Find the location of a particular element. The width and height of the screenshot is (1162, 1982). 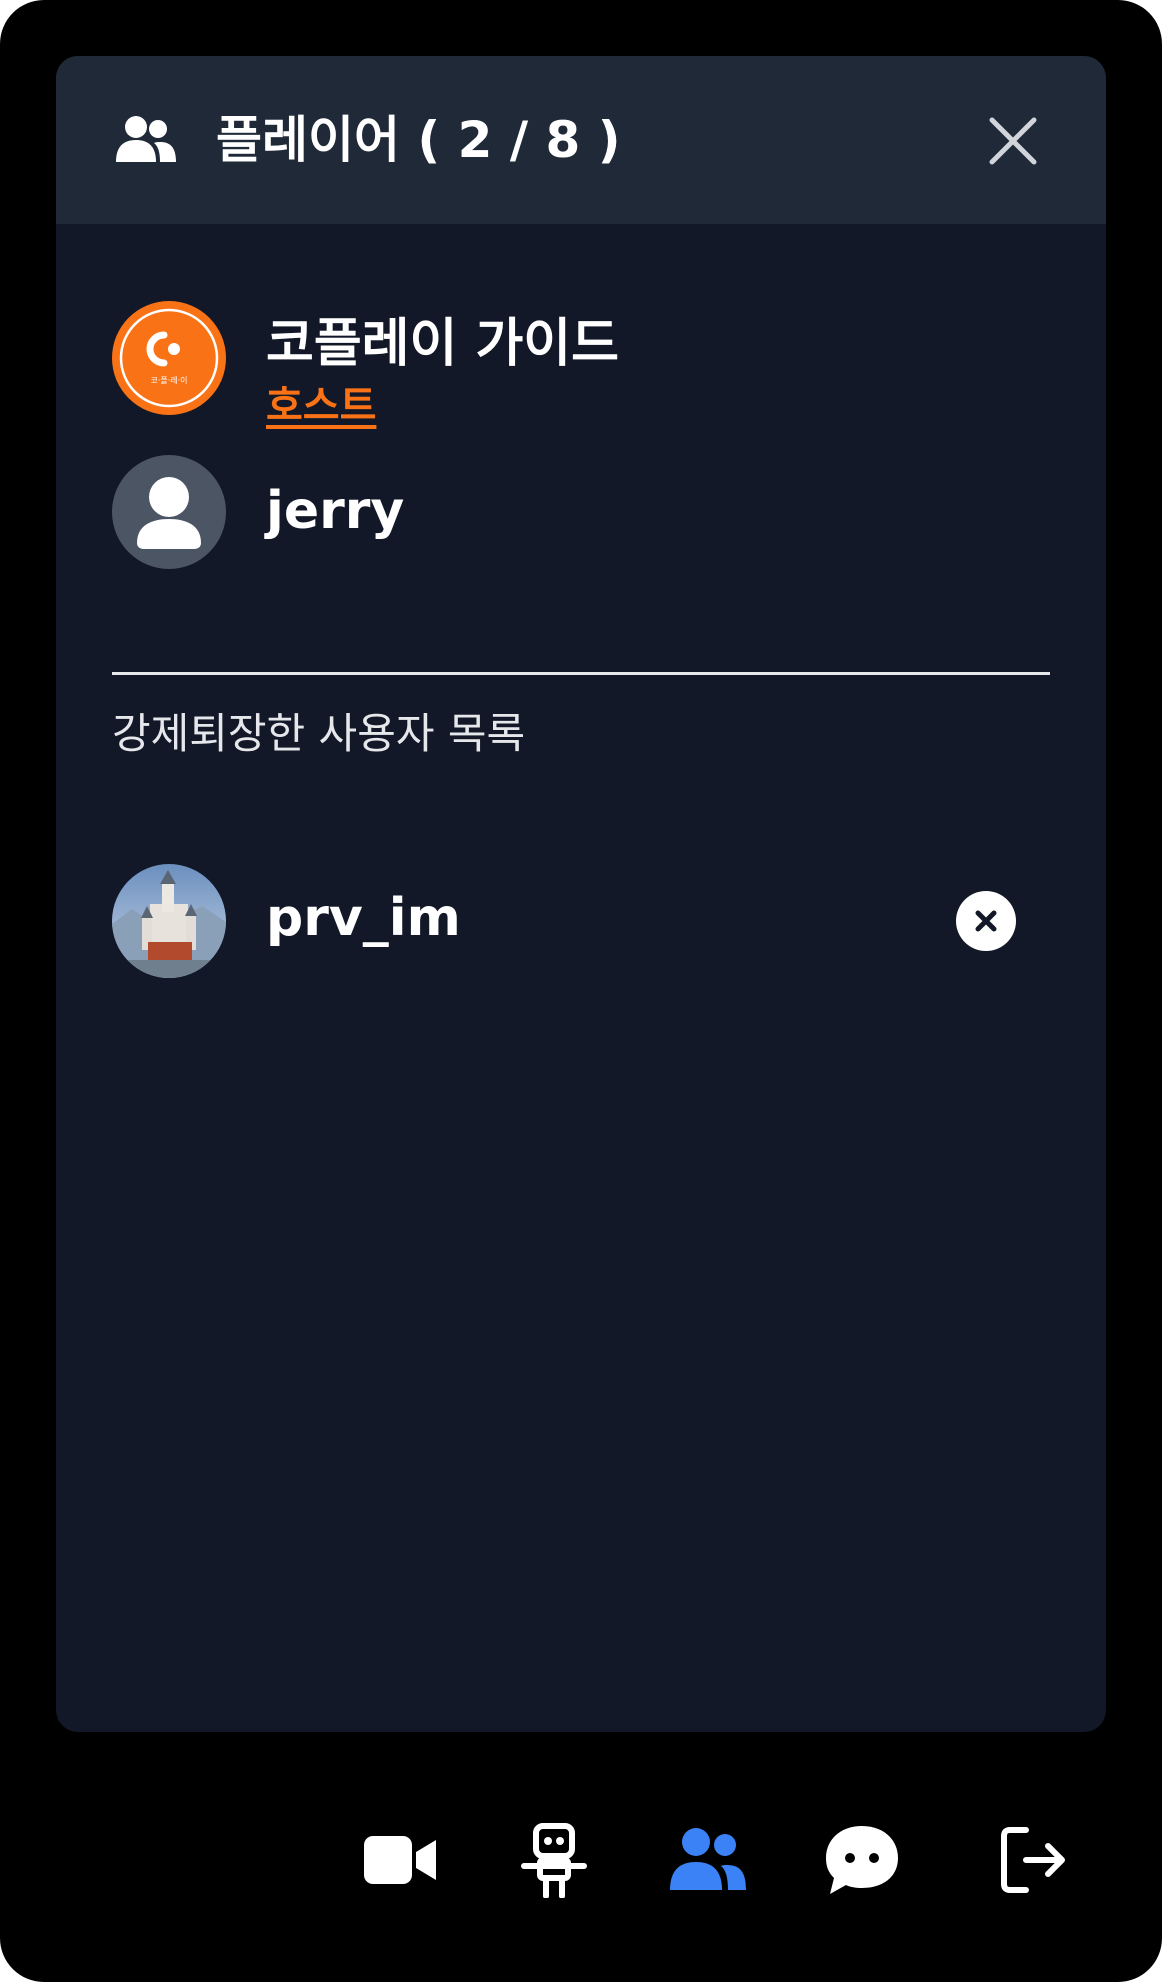

close-icon is located at coordinates (1013, 141).